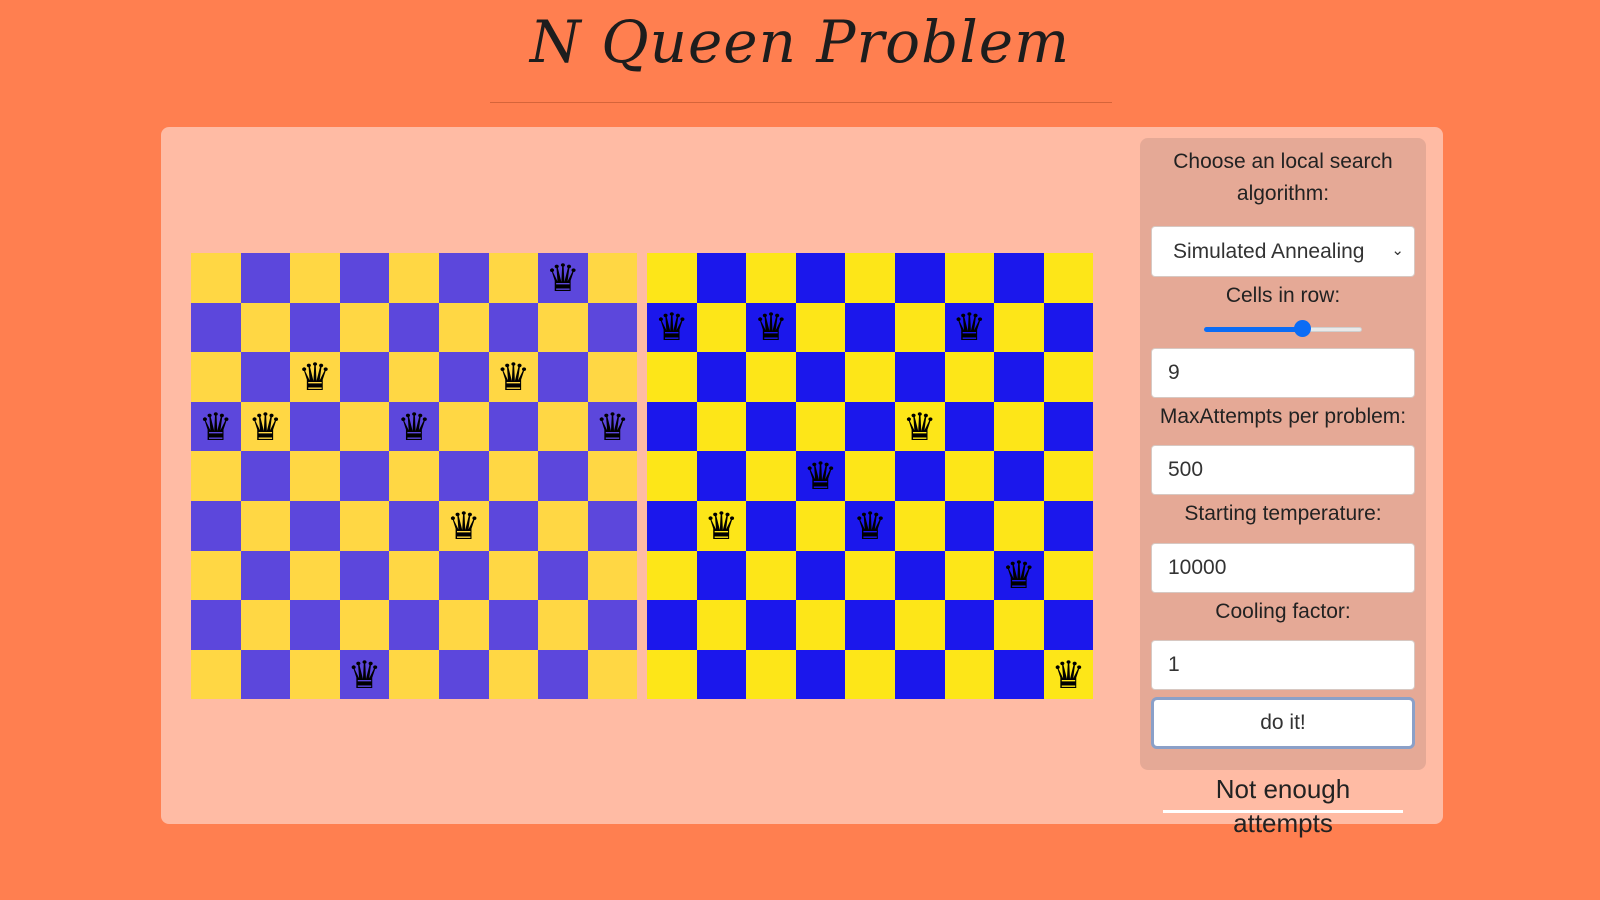 Image resolution: width=1600 pixels, height=900 pixels. I want to click on cells-input, so click(1283, 373).